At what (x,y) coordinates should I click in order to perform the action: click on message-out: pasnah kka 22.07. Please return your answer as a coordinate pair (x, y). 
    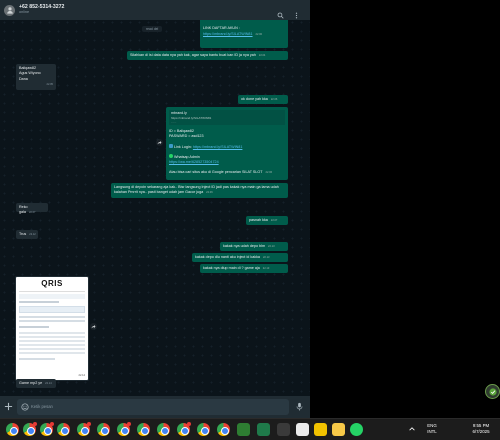
    Looking at the image, I should click on (267, 220).